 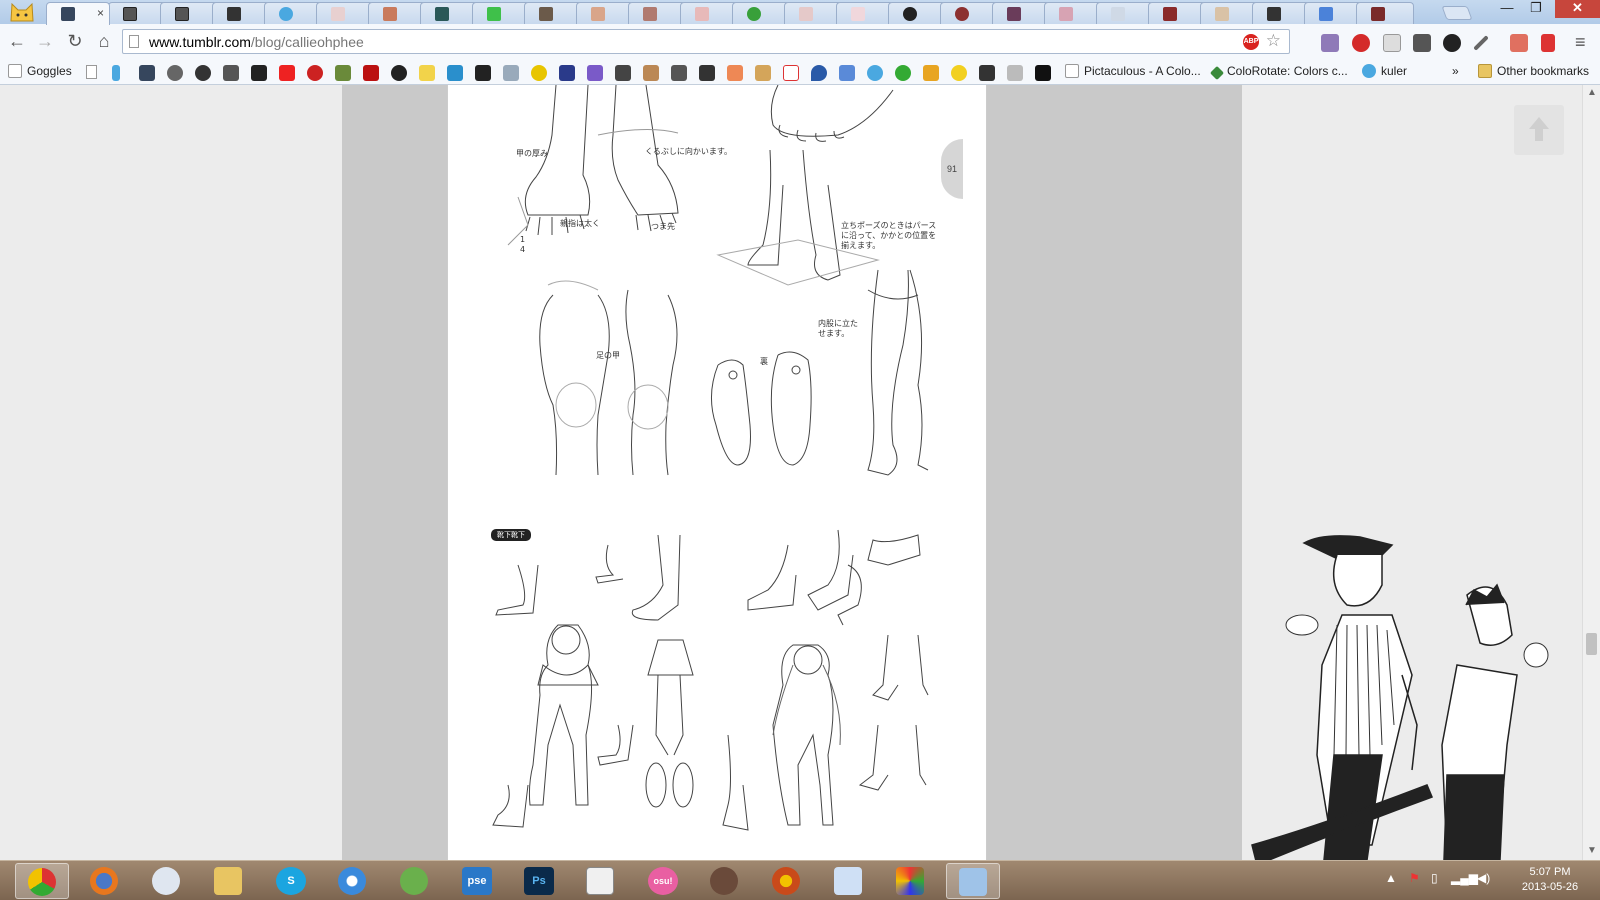 What do you see at coordinates (104, 41) in the screenshot?
I see `home-button: ⌂` at bounding box center [104, 41].